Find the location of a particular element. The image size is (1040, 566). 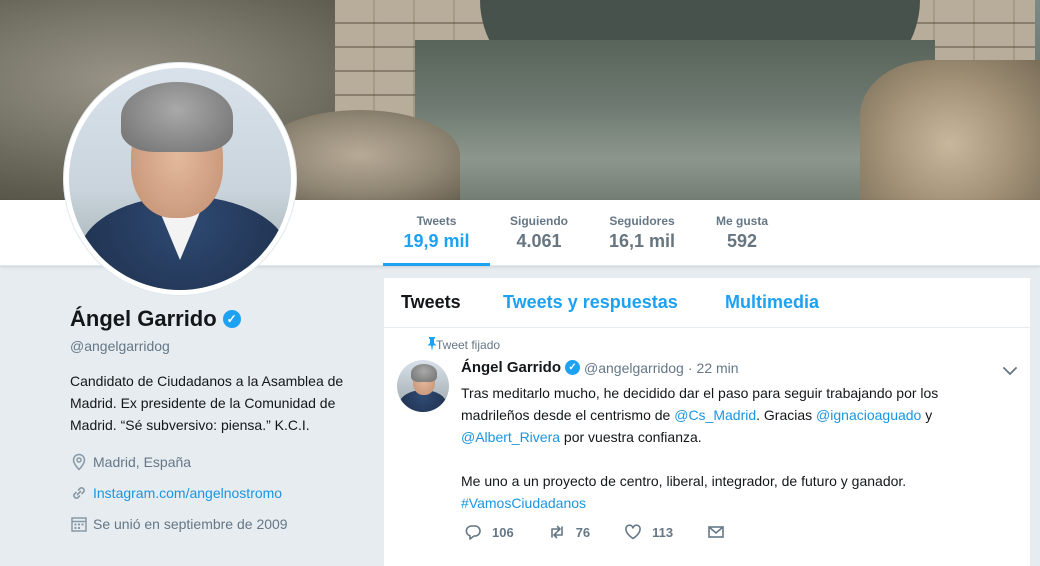

stat-likes: Me gusta 592 is located at coordinates (742, 240).